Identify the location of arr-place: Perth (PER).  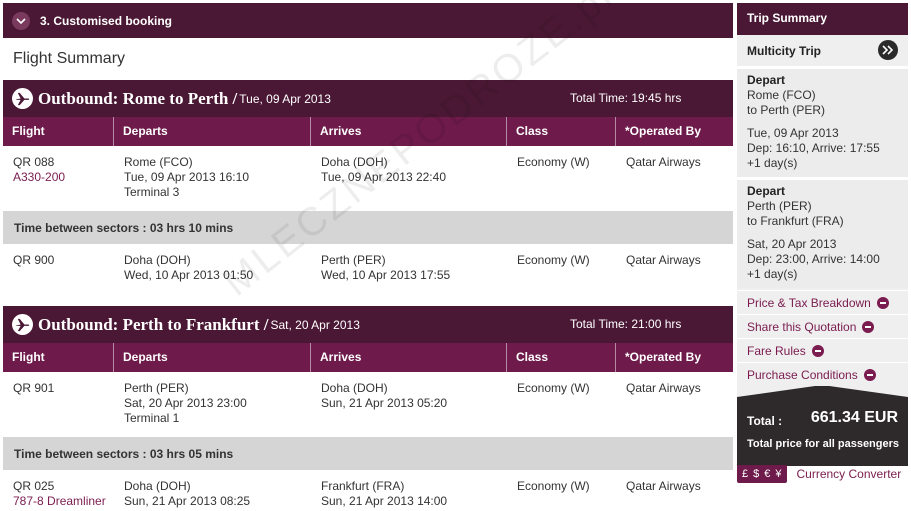
(353, 260).